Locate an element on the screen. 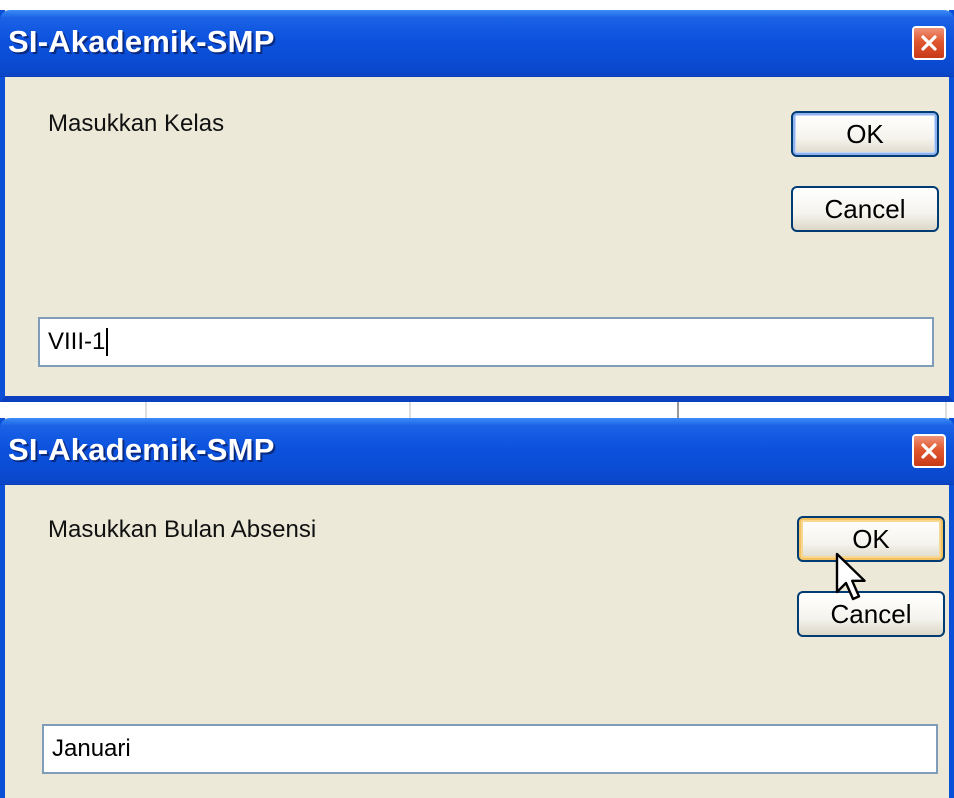  kelas-input: VIII-1 is located at coordinates (486, 342).